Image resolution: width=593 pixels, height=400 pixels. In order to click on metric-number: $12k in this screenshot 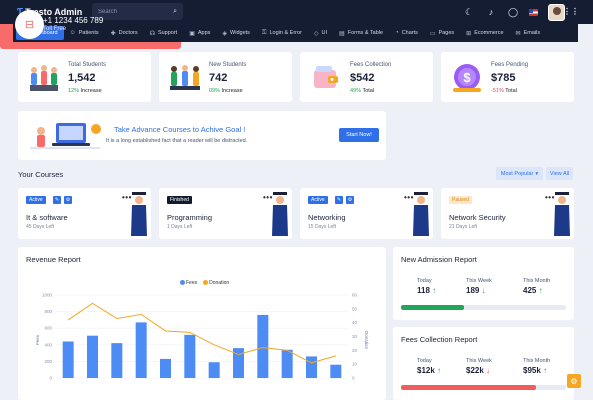, I will do `click(426, 370)`.